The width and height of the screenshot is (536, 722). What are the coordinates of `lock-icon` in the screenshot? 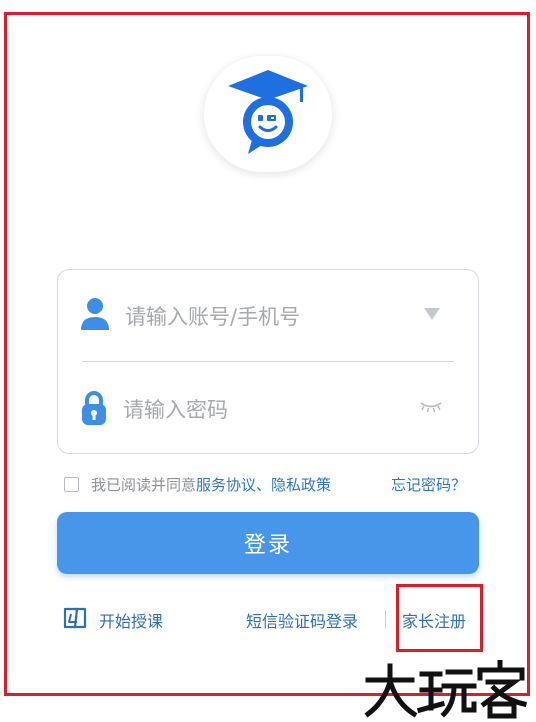 It's located at (94, 408).